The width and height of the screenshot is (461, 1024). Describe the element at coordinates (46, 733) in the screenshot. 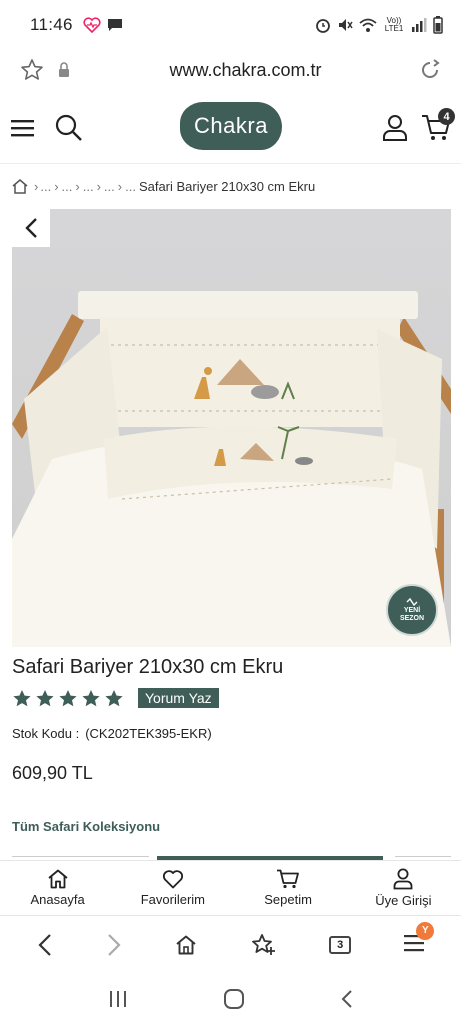

I see `sku-label: Stok Kodu :` at that location.